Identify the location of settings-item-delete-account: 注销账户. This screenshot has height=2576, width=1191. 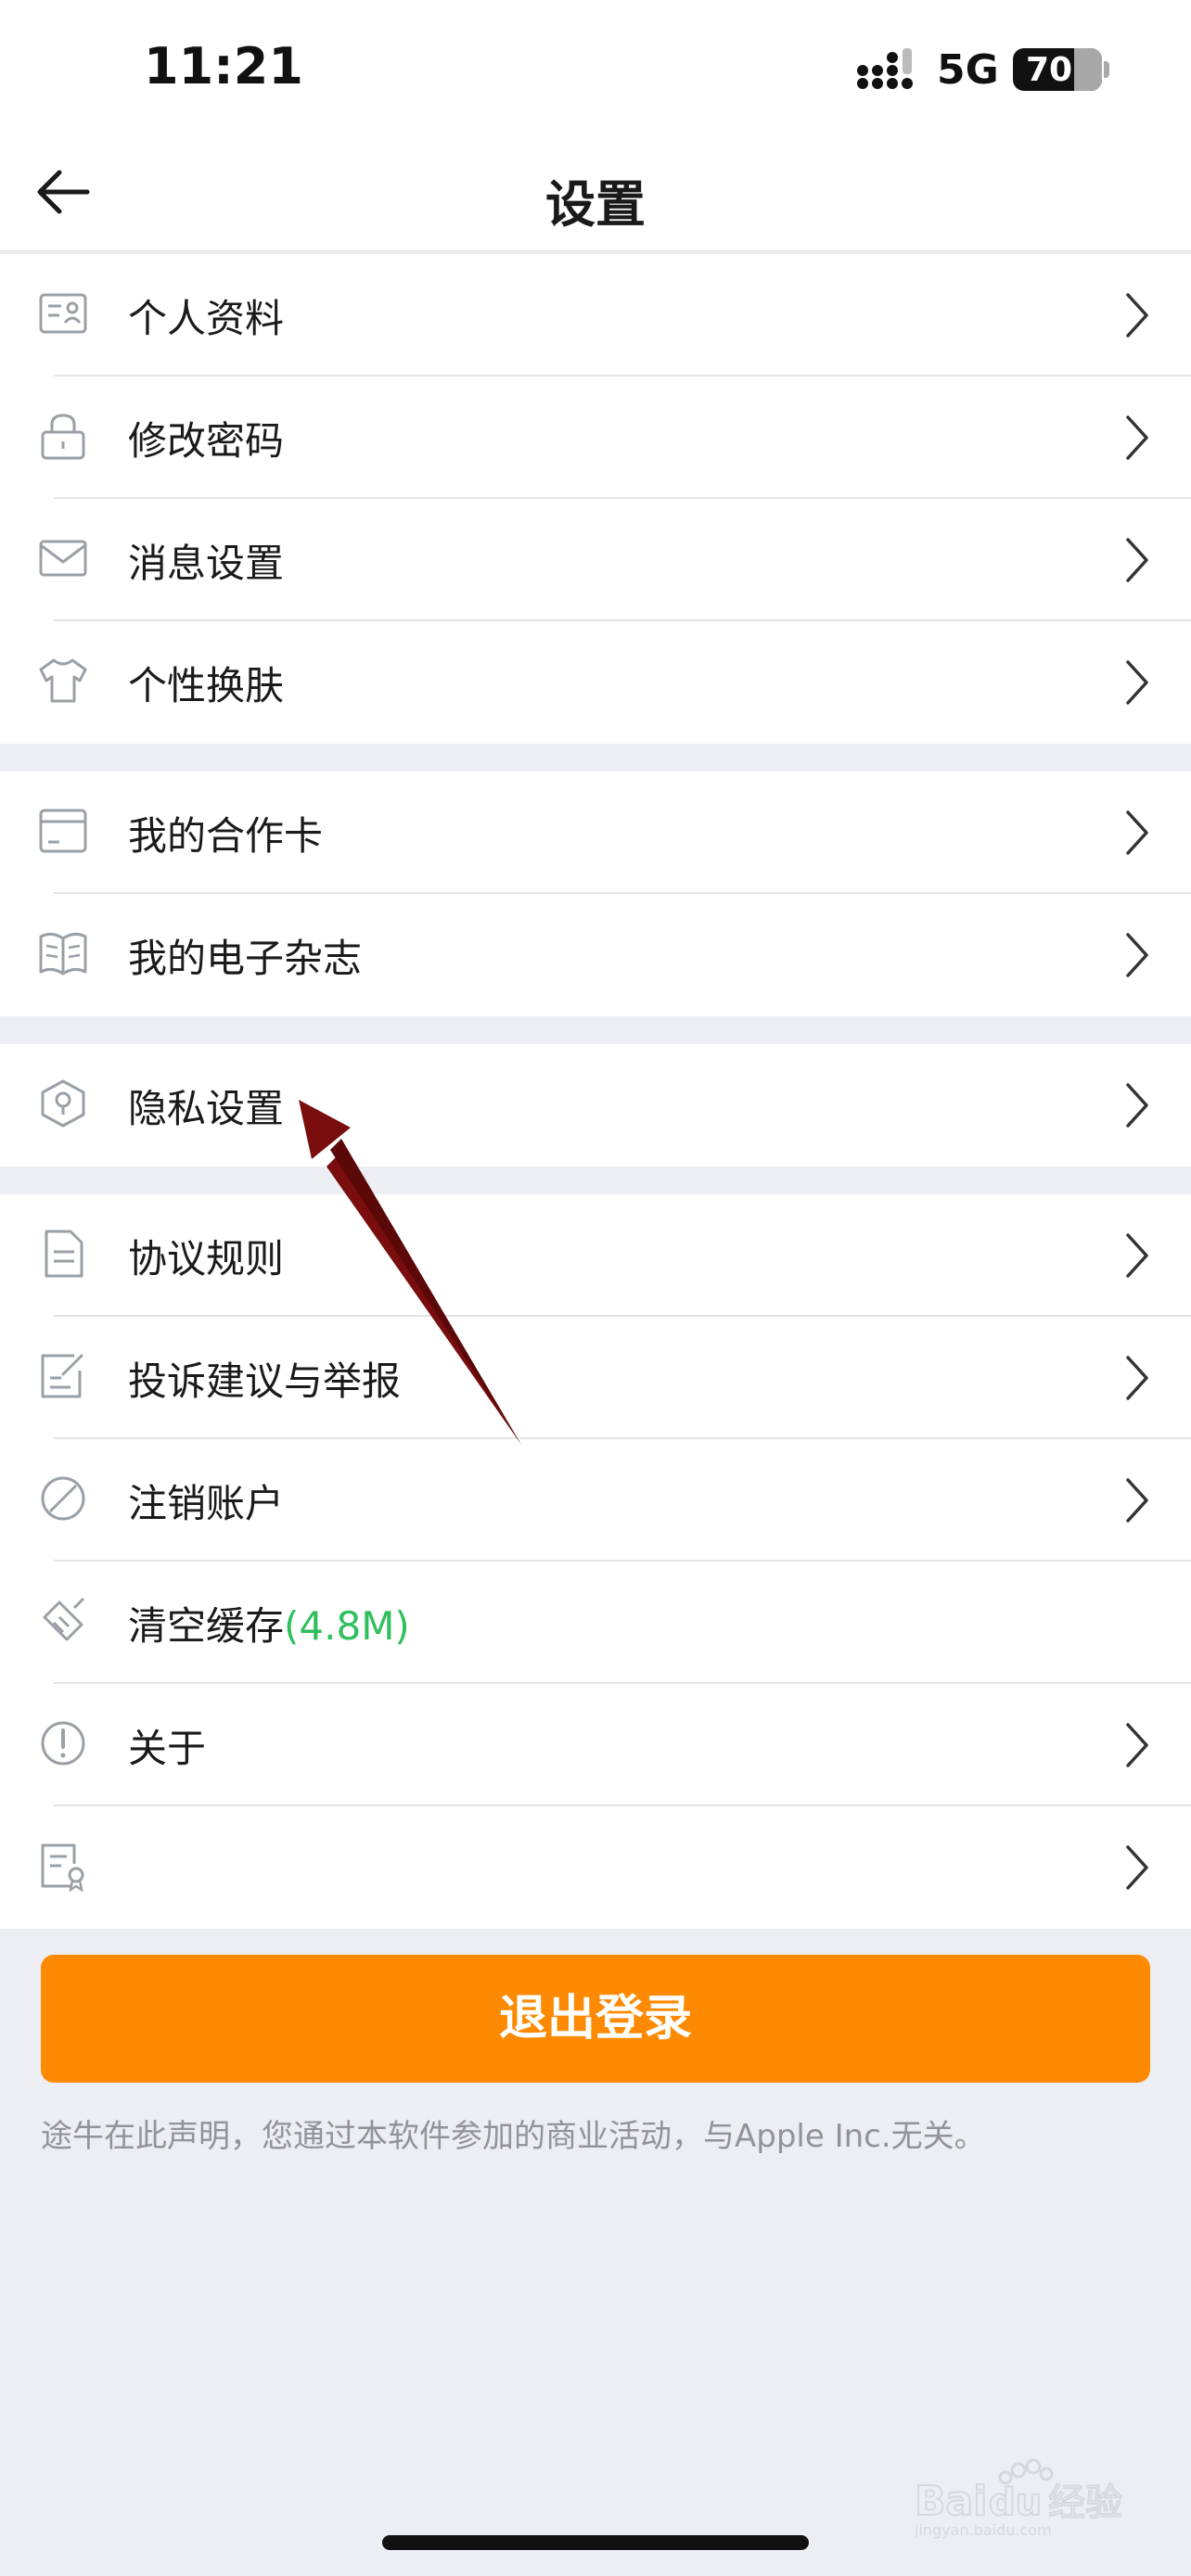
(595, 1500).